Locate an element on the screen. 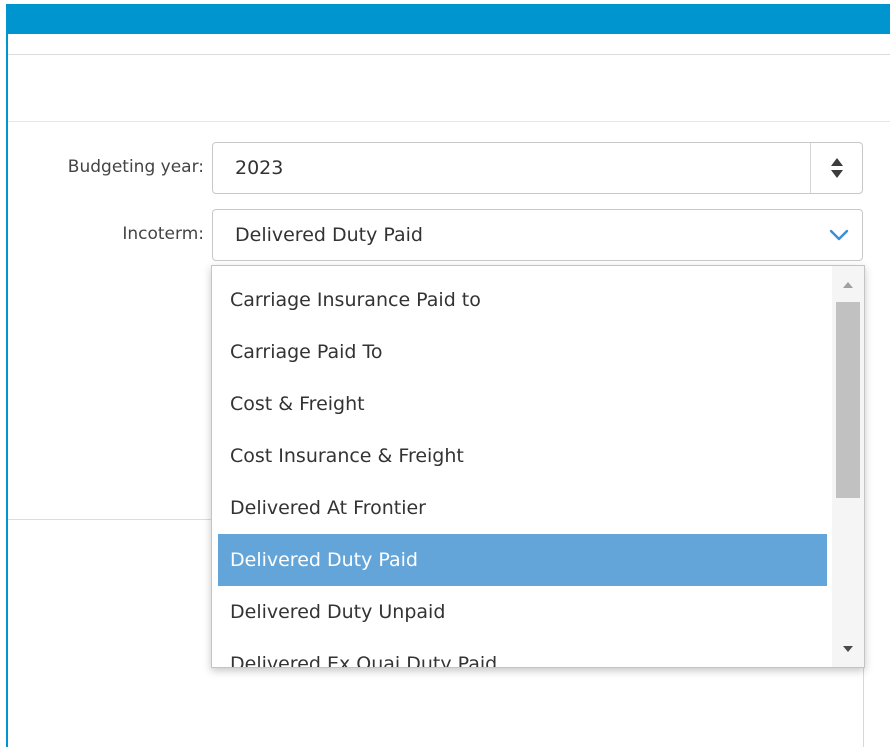  incoterm-option: Carriage Insurance Paid to is located at coordinates (522, 300).